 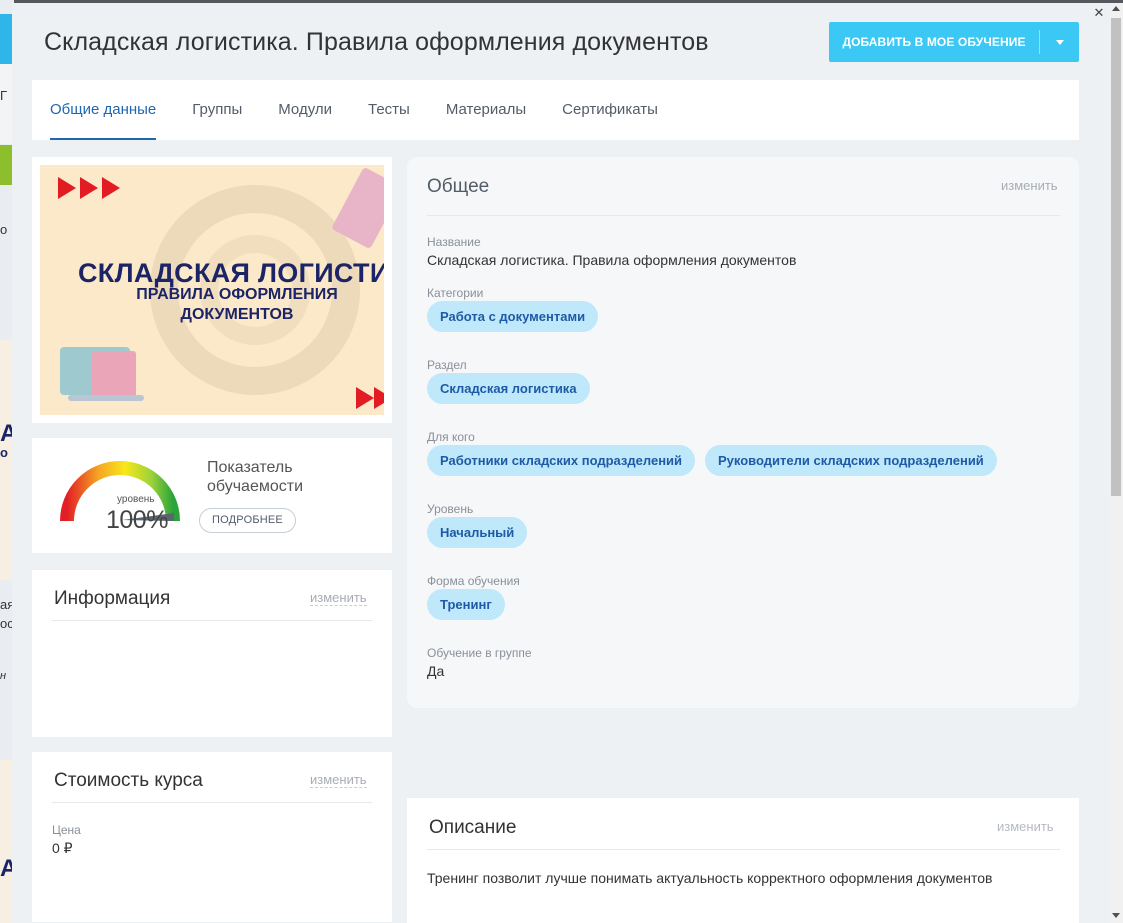 I want to click on scroll-down-icon, so click(x=1116, y=915).